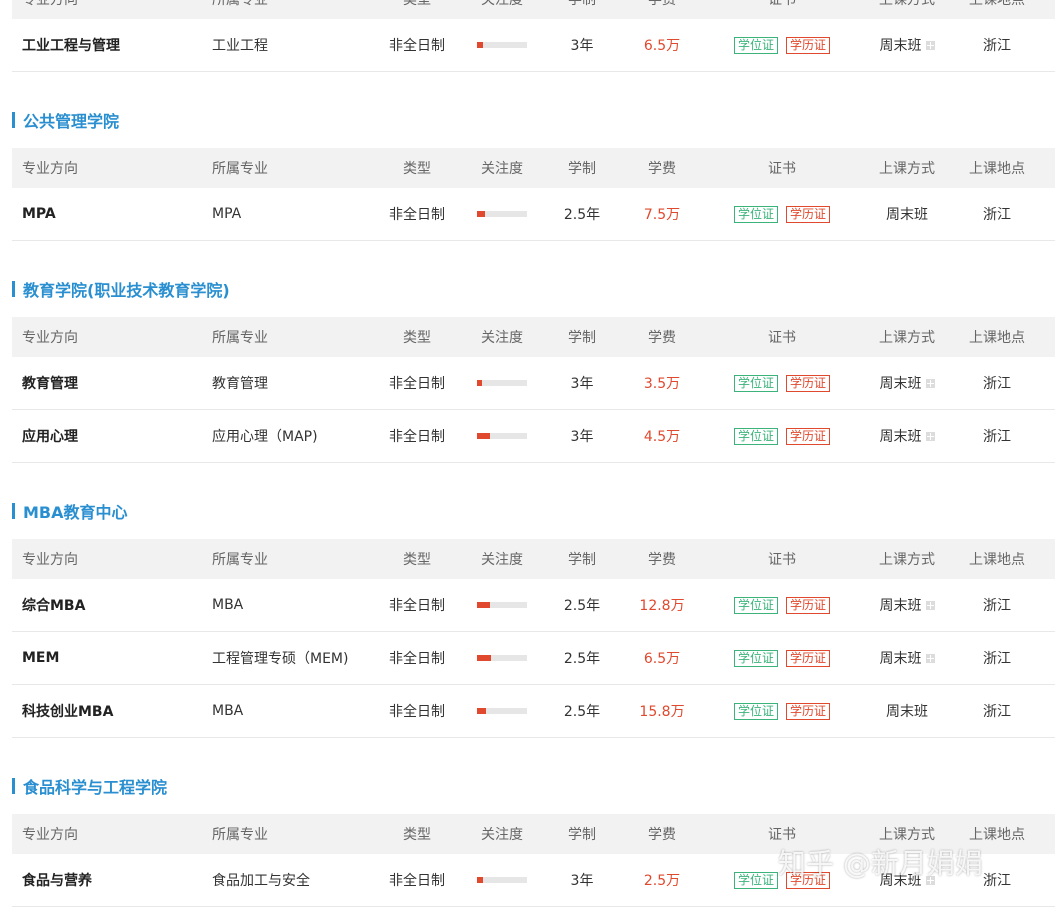  I want to click on row-direction: 工业工程与管理, so click(71, 45).